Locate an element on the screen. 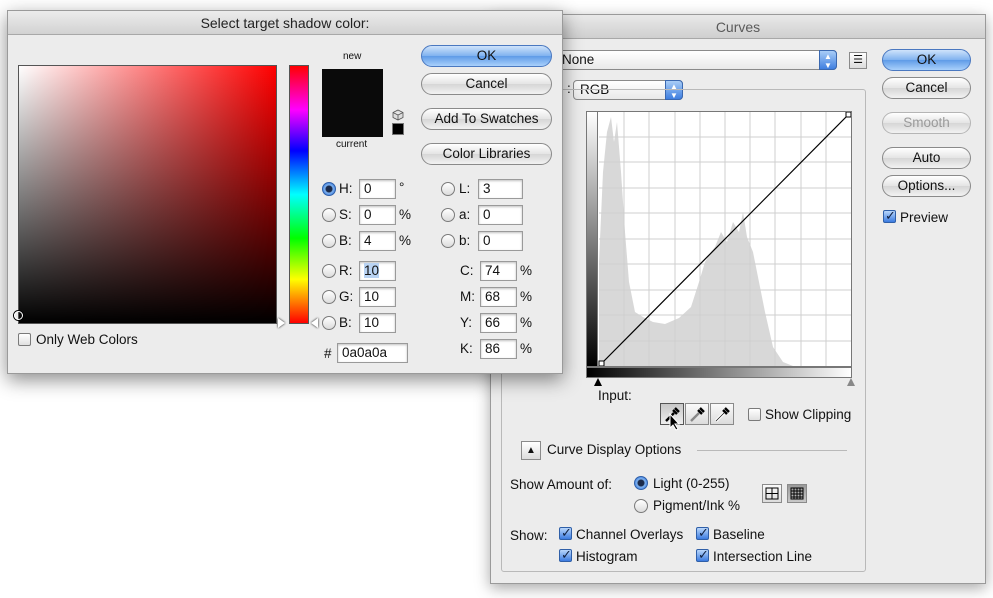 The image size is (993, 598). show-clipping-checkbox is located at coordinates (754, 414).